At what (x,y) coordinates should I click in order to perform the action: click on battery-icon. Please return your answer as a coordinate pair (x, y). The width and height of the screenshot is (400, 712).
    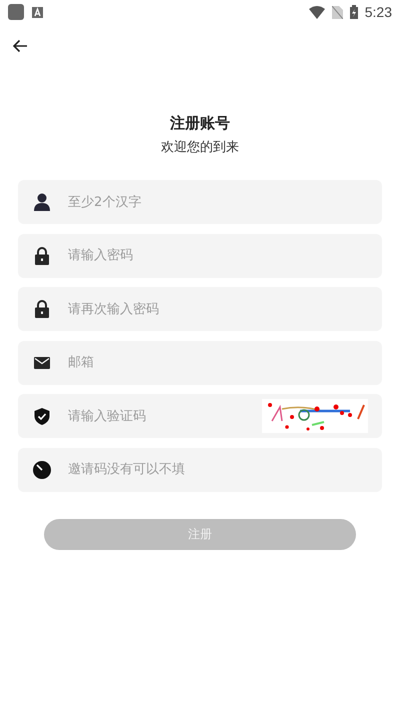
    Looking at the image, I should click on (354, 12).